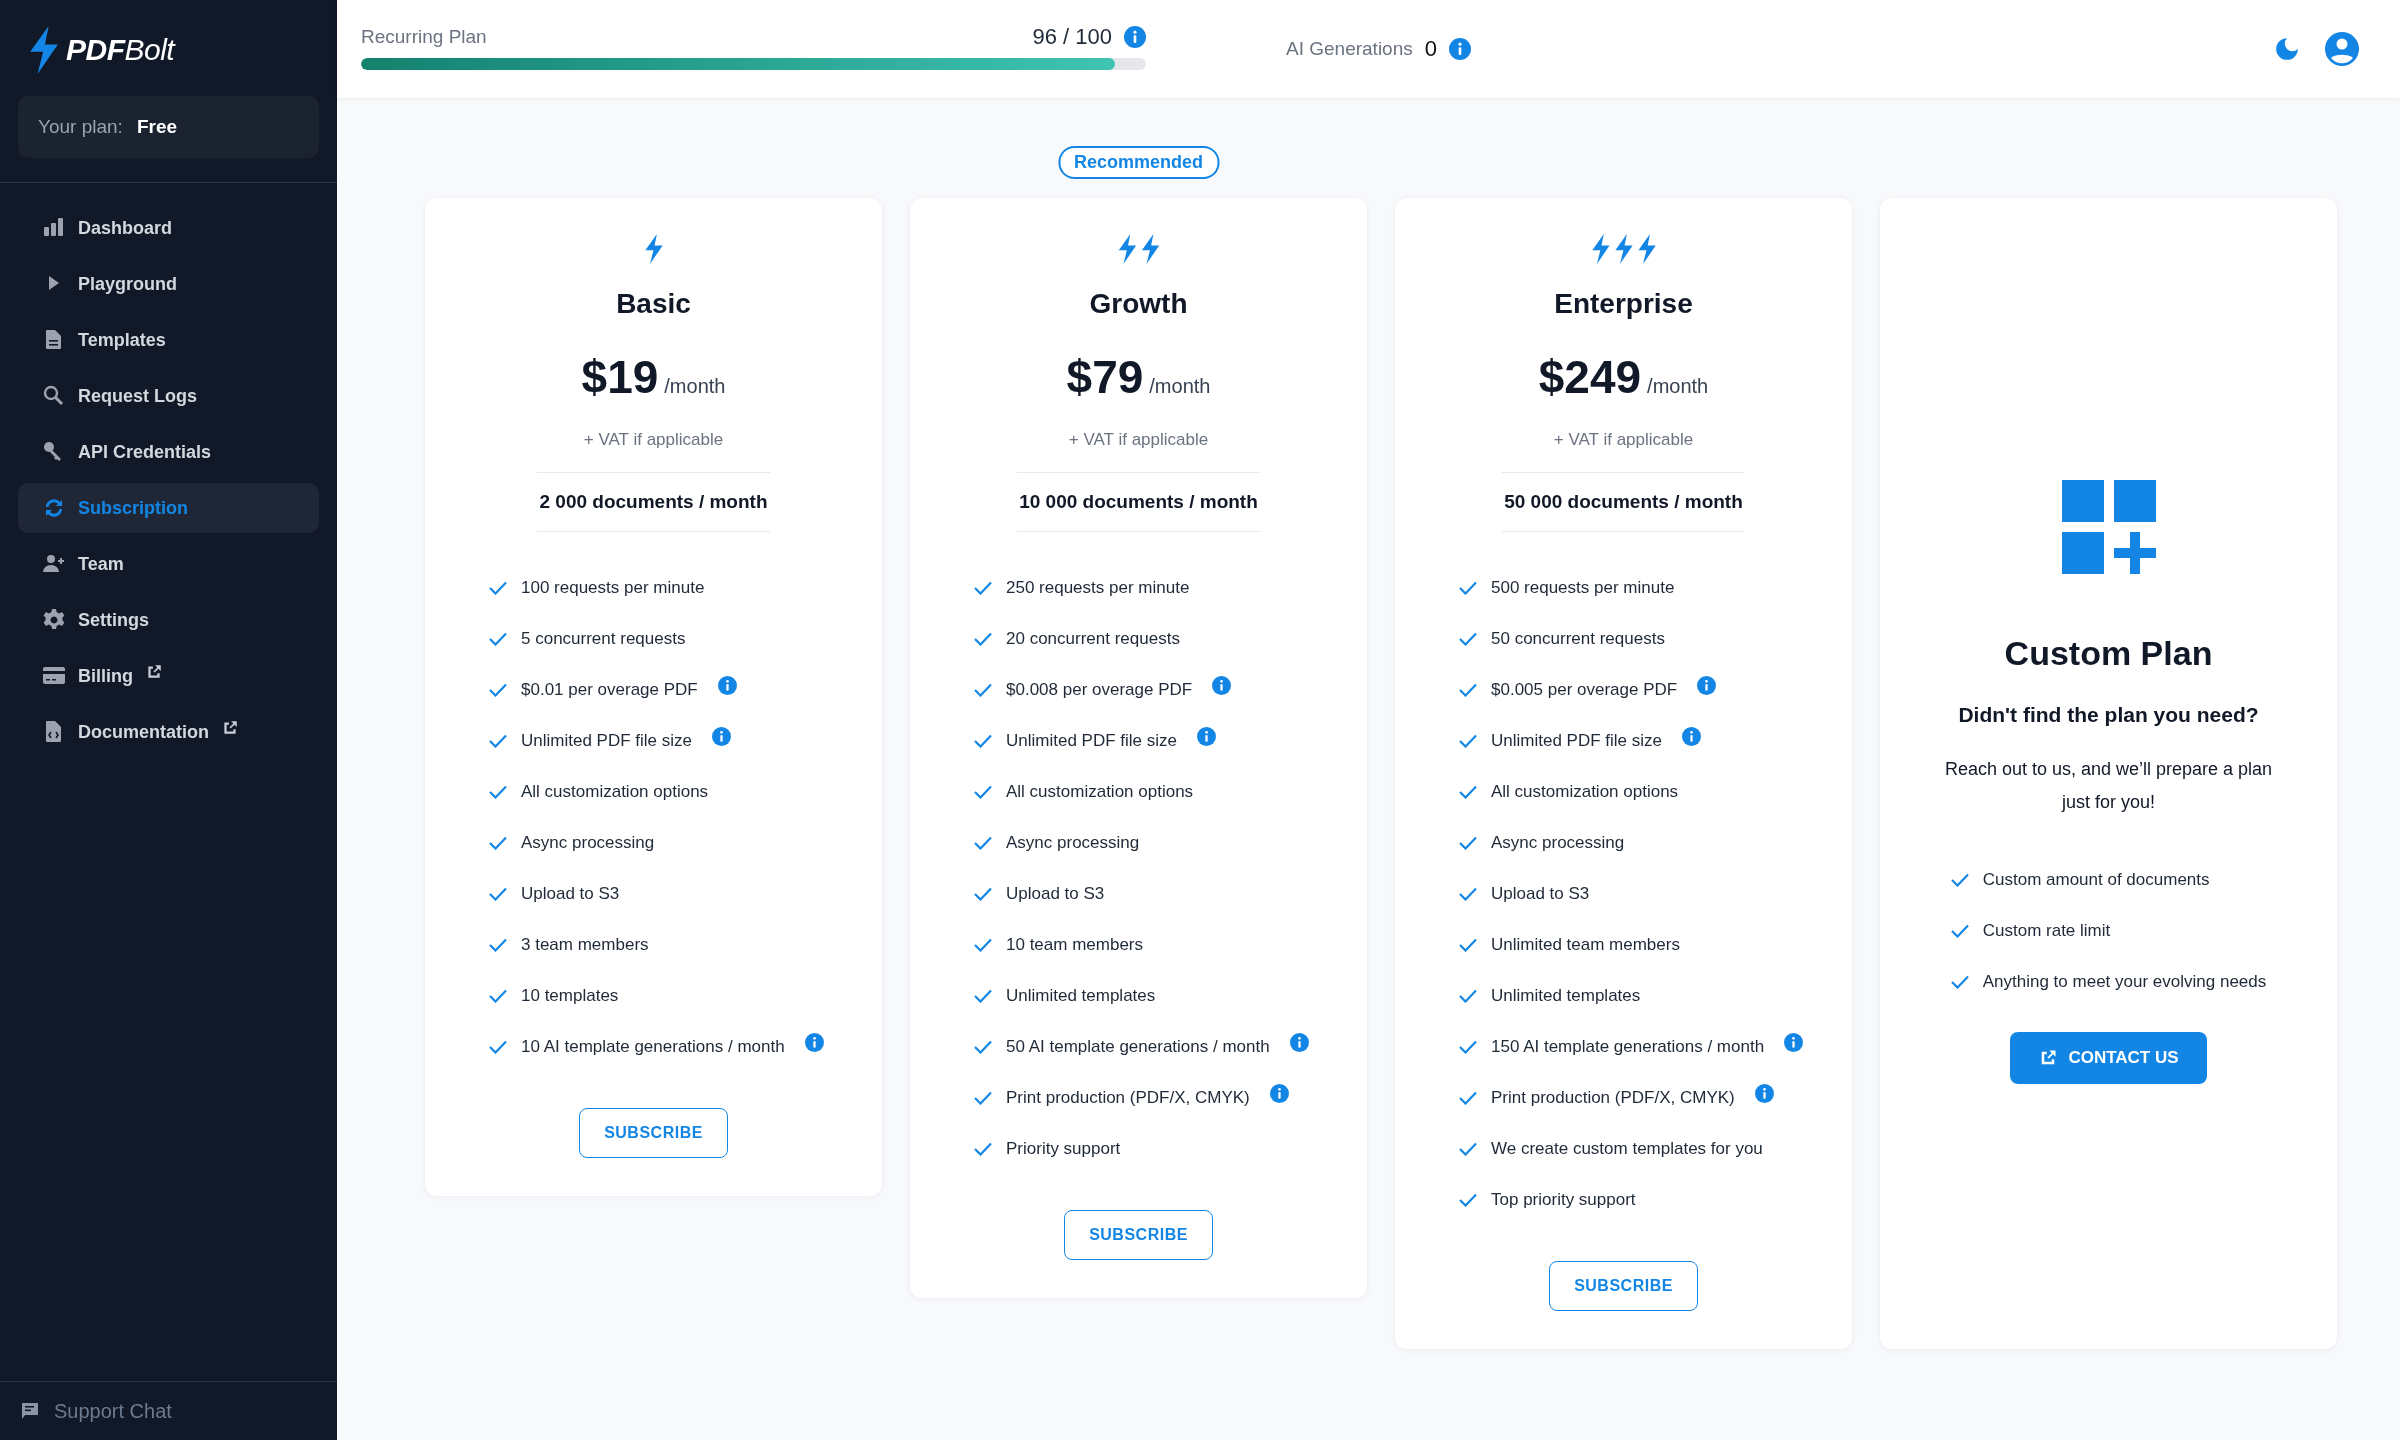 The image size is (2400, 1440). Describe the element at coordinates (1074, 944) in the screenshot. I see `feature-text: 10 team members` at that location.